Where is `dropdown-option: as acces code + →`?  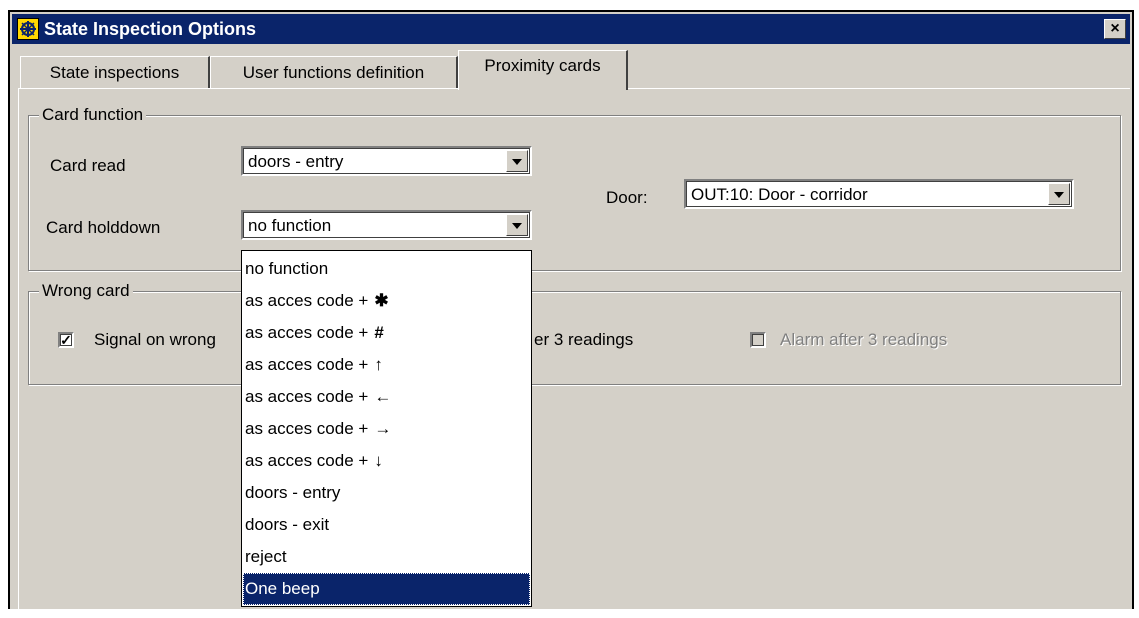 dropdown-option: as acces code + → is located at coordinates (386, 429).